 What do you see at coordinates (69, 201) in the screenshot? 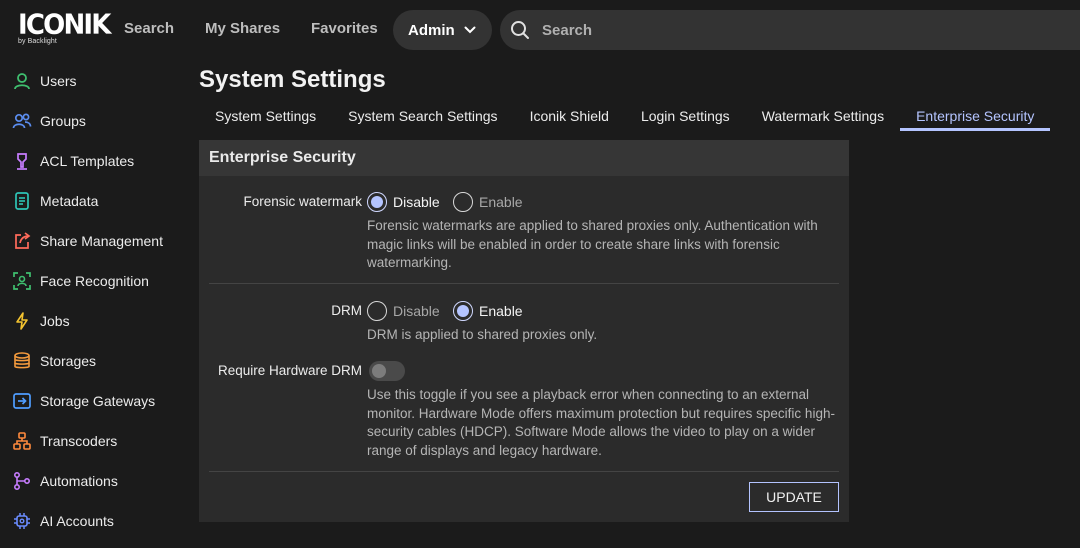
I see `sidebar-item-label: Metadata` at bounding box center [69, 201].